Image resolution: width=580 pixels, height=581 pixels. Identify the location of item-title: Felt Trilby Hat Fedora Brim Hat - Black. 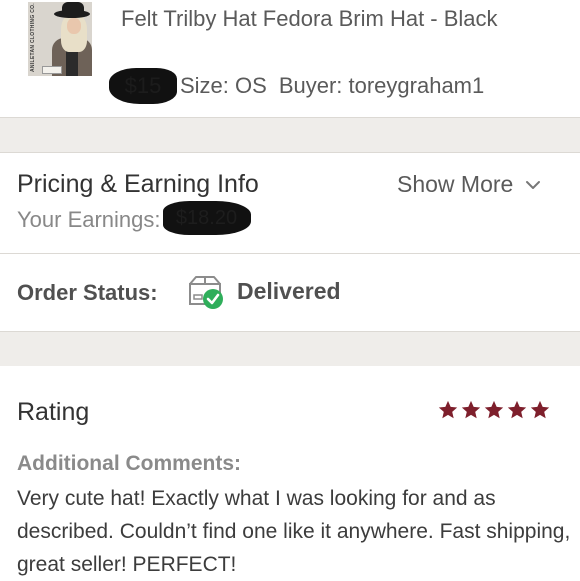
(336, 19).